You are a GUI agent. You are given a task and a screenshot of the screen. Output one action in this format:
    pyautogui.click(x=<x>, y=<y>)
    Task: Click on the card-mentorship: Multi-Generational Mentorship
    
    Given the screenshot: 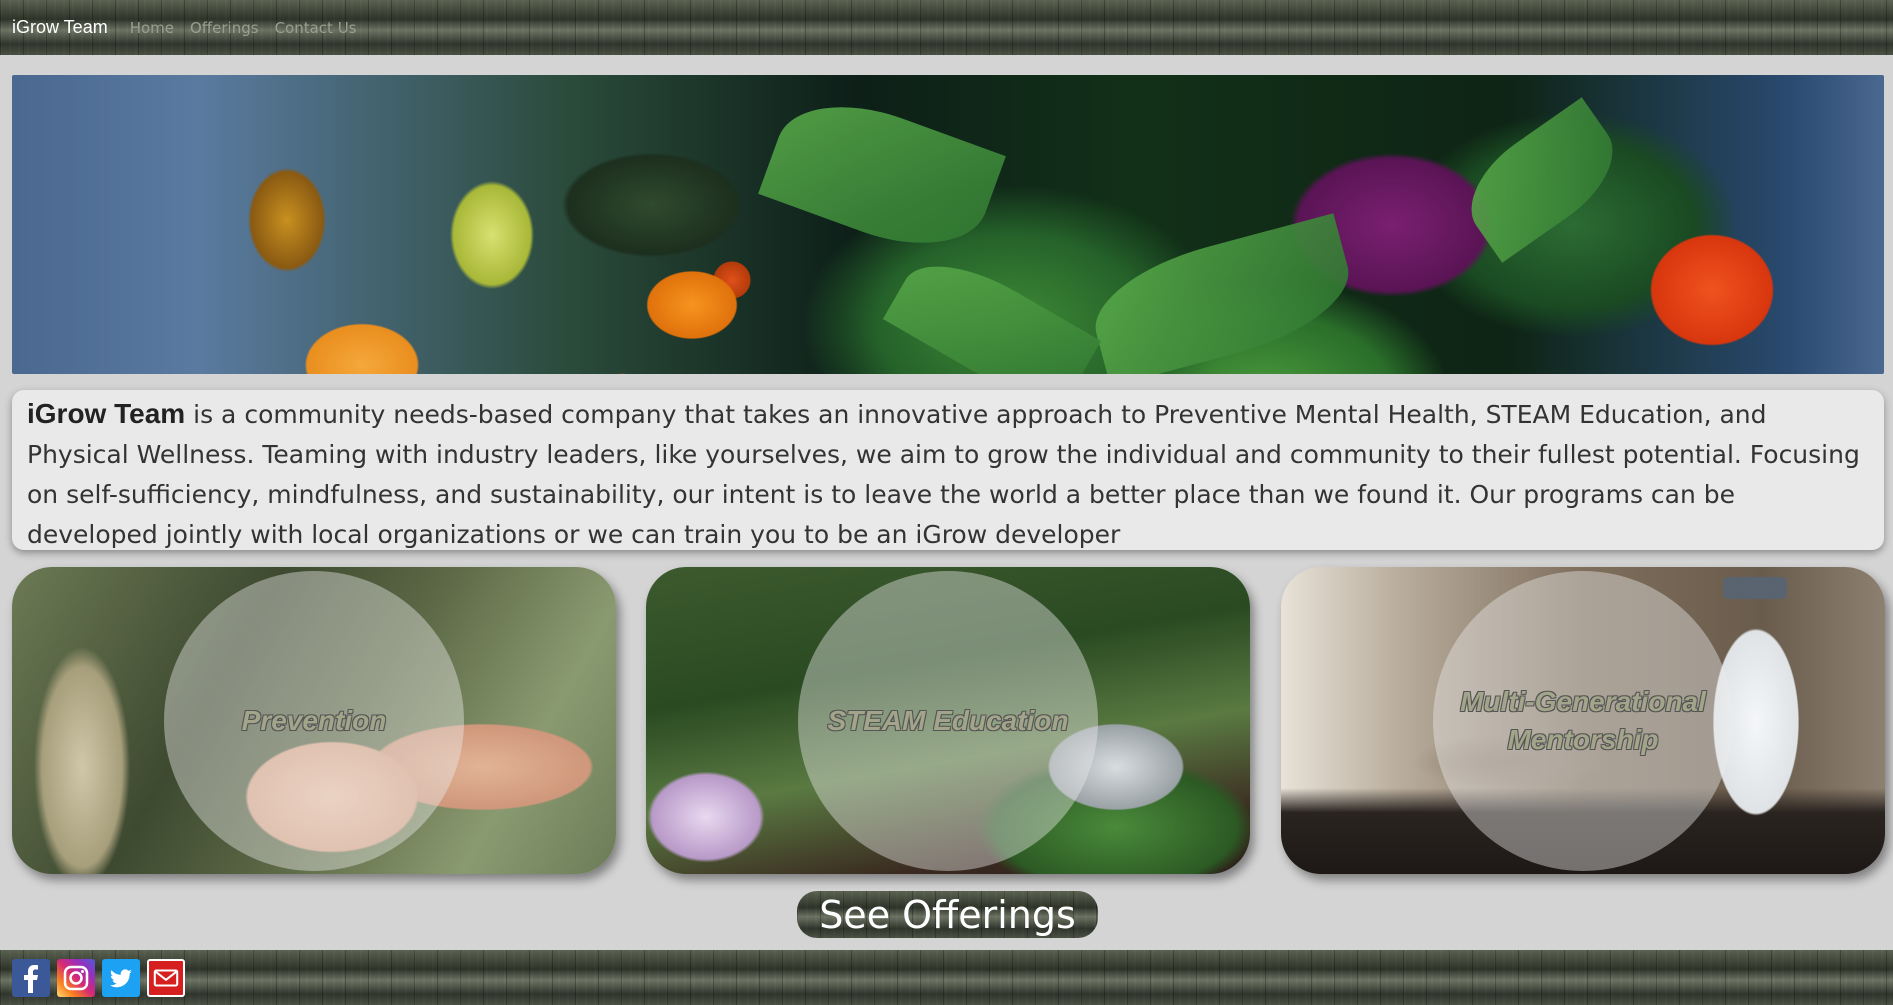 What is the action you would take?
    pyautogui.click(x=1583, y=720)
    